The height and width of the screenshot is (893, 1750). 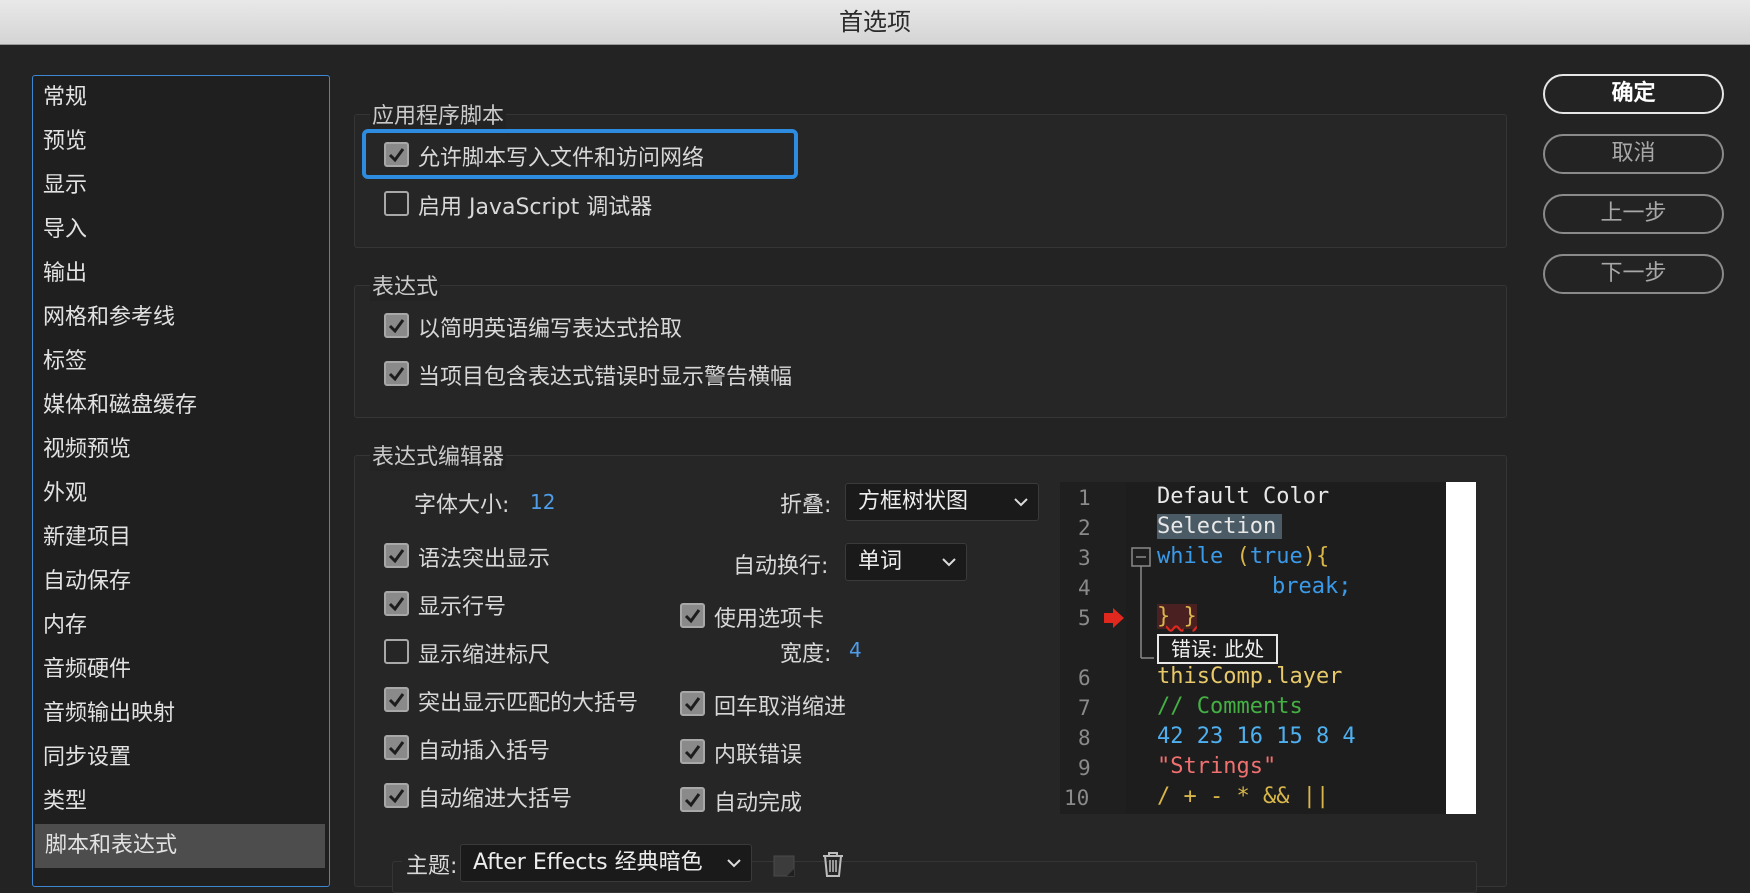 What do you see at coordinates (542, 502) in the screenshot?
I see `font-size-value: 12` at bounding box center [542, 502].